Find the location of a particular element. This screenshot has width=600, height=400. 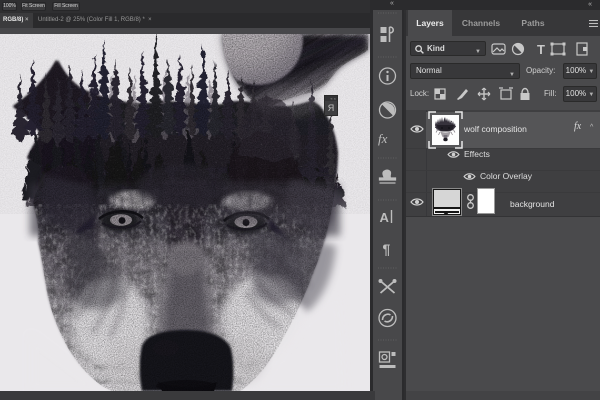

svg-text: T is located at coordinates (541, 49).